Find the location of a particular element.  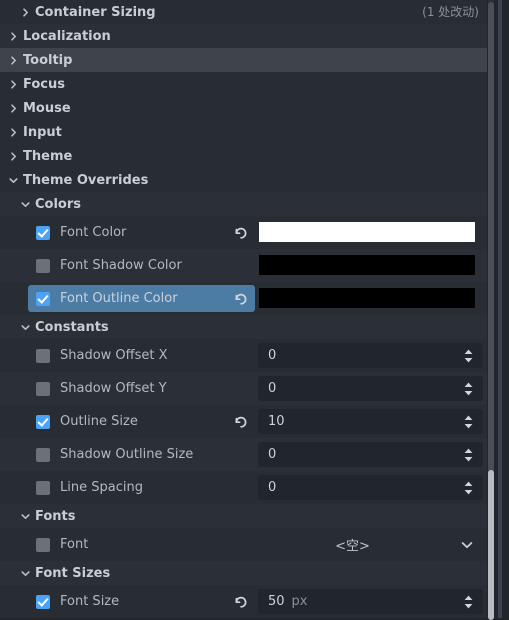

group-header-fonts: Fonts is located at coordinates (243, 516).